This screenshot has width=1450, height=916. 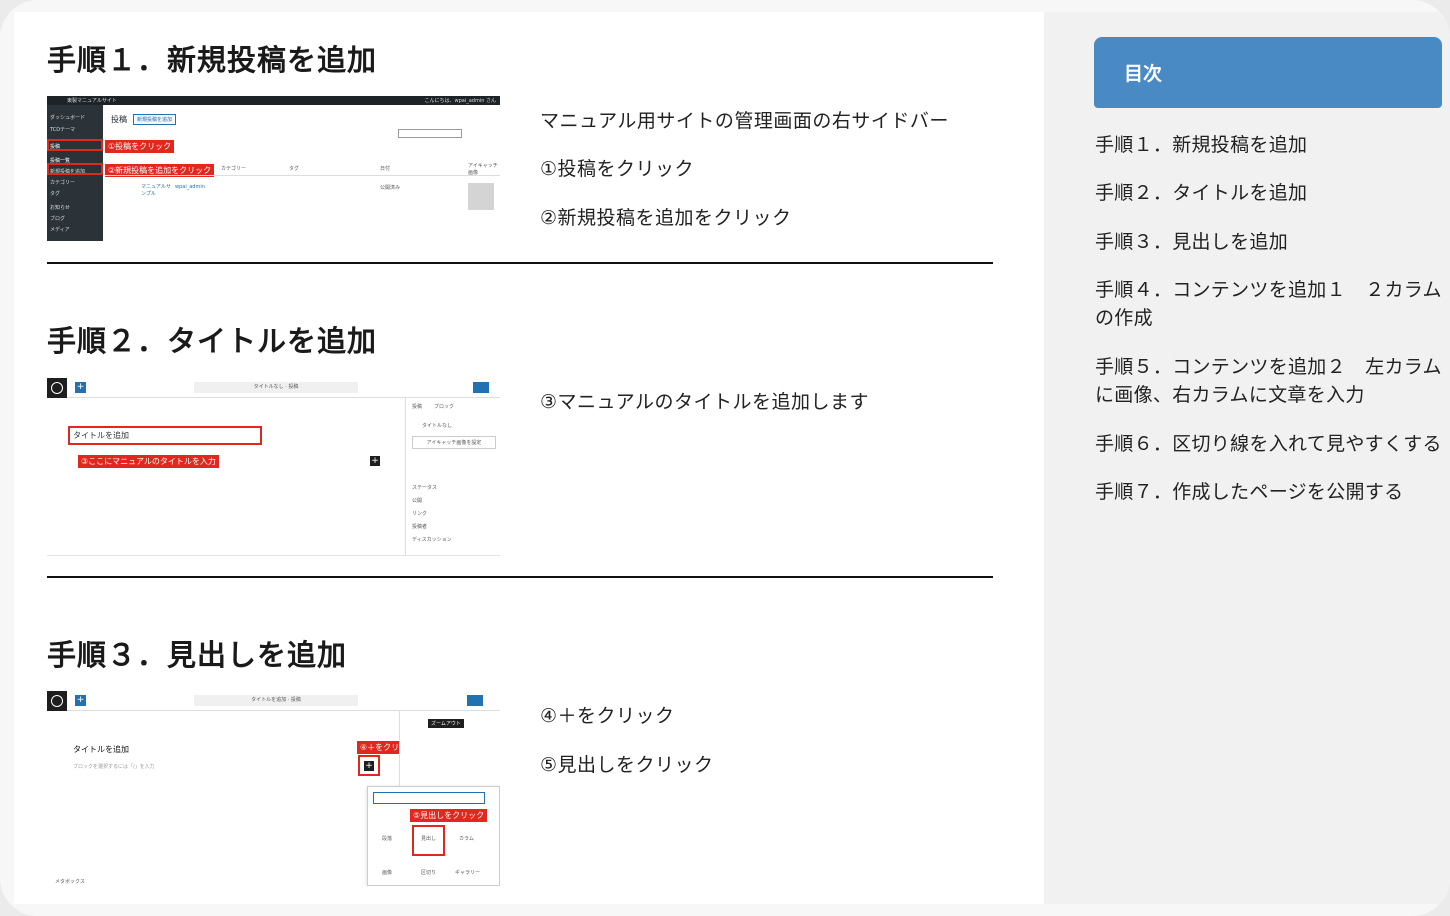 I want to click on metabox-label: メタボックス, so click(x=70, y=882).